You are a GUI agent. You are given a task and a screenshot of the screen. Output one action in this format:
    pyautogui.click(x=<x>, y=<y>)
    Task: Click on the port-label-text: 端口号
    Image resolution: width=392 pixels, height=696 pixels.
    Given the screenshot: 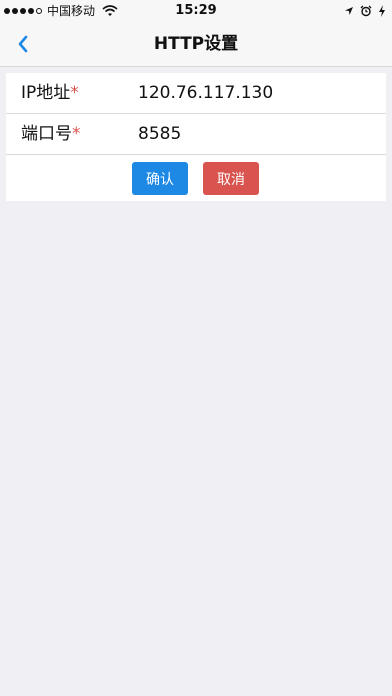 What is the action you would take?
    pyautogui.click(x=46, y=134)
    